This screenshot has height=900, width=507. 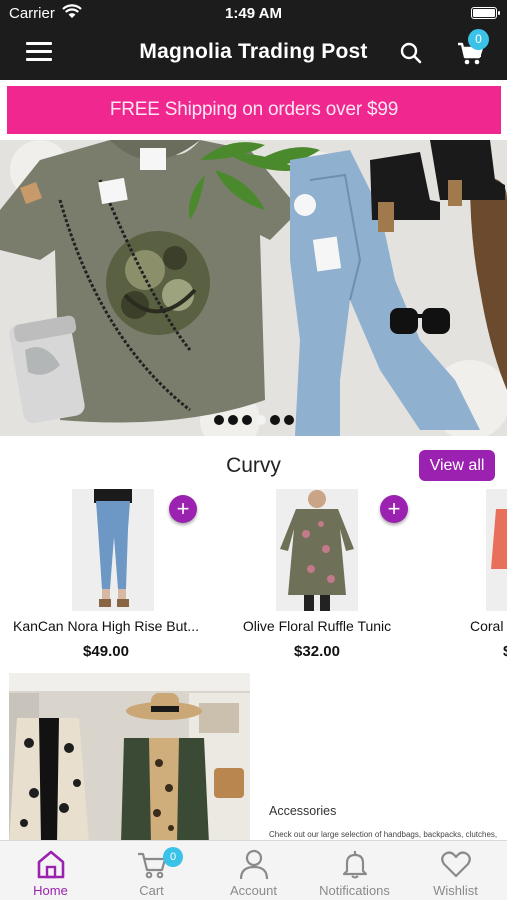 I want to click on tunic-photo, so click(x=317, y=550).